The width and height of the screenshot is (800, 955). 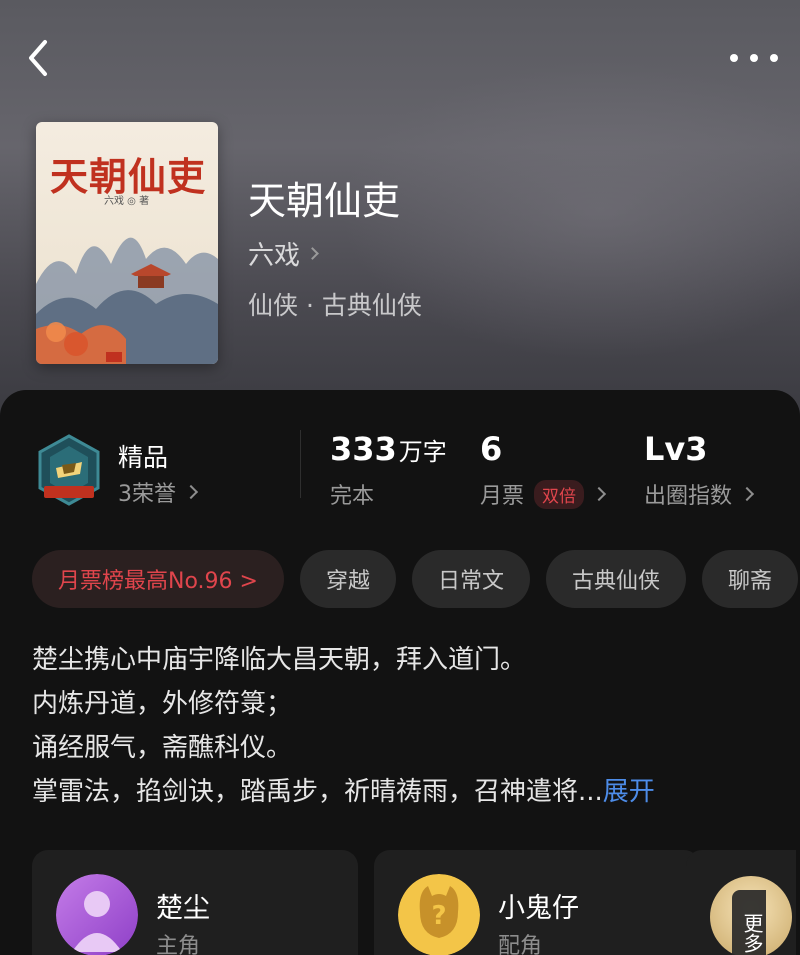 I want to click on character-card: 楚尘 主角, so click(x=195, y=902).